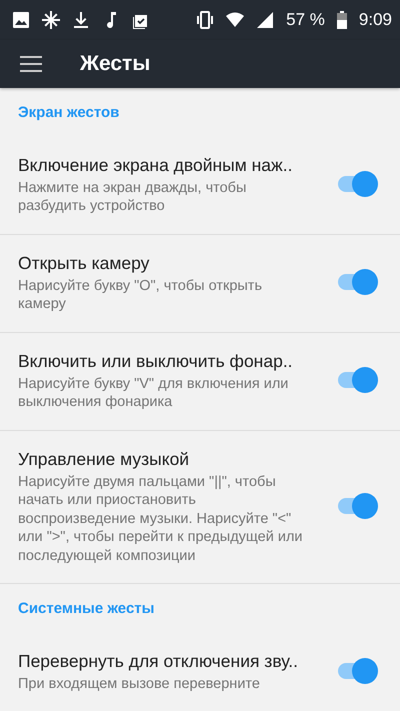 The width and height of the screenshot is (400, 711). I want to click on battery-percent: 57 %, so click(305, 20).